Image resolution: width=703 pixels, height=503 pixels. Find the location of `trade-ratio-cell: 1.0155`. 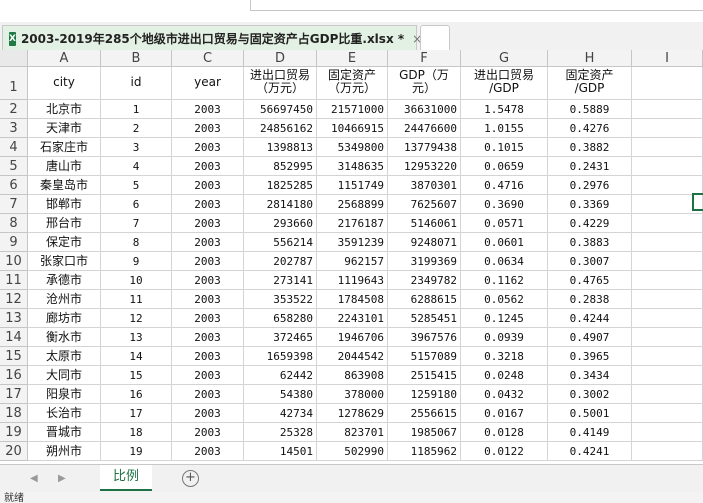

trade-ratio-cell: 1.0155 is located at coordinates (504, 128).